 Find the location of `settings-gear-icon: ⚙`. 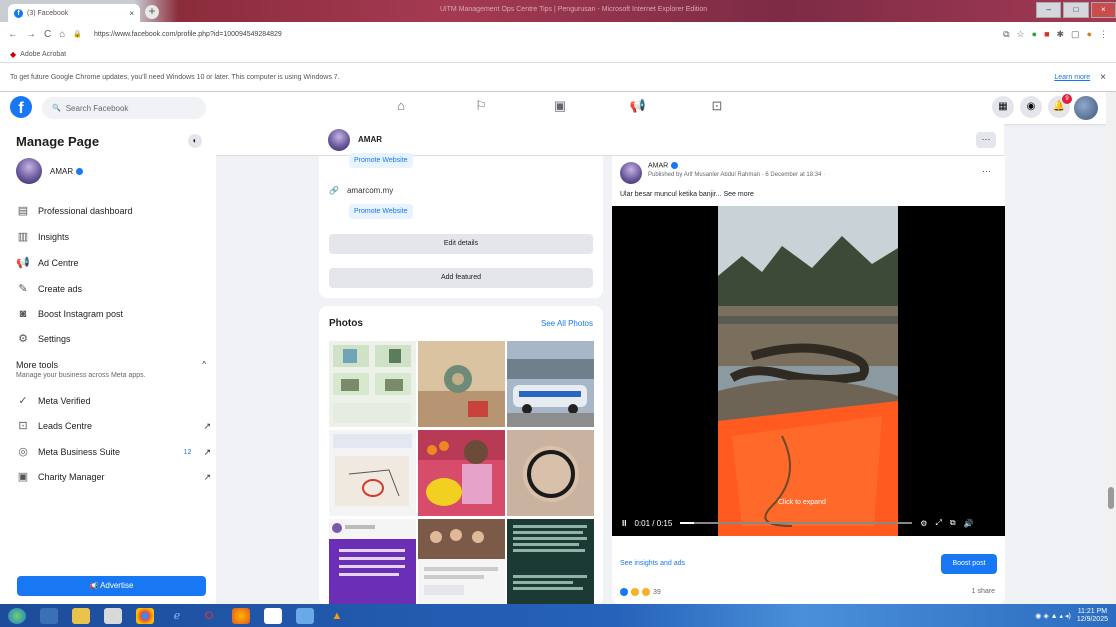

settings-gear-icon: ⚙ is located at coordinates (923, 523).